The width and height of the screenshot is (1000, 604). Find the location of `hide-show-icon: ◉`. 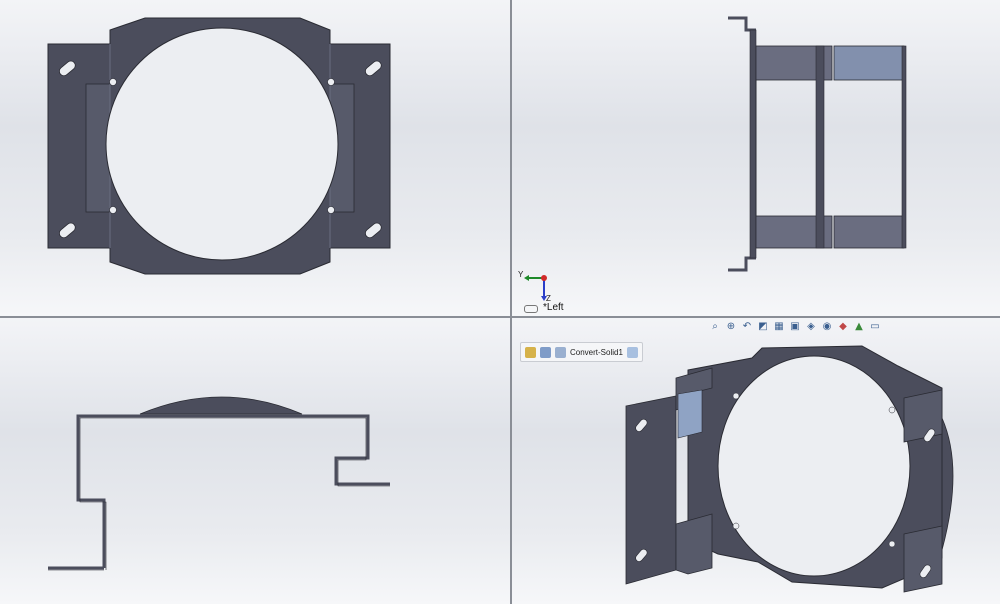

hide-show-icon: ◉ is located at coordinates (827, 326).